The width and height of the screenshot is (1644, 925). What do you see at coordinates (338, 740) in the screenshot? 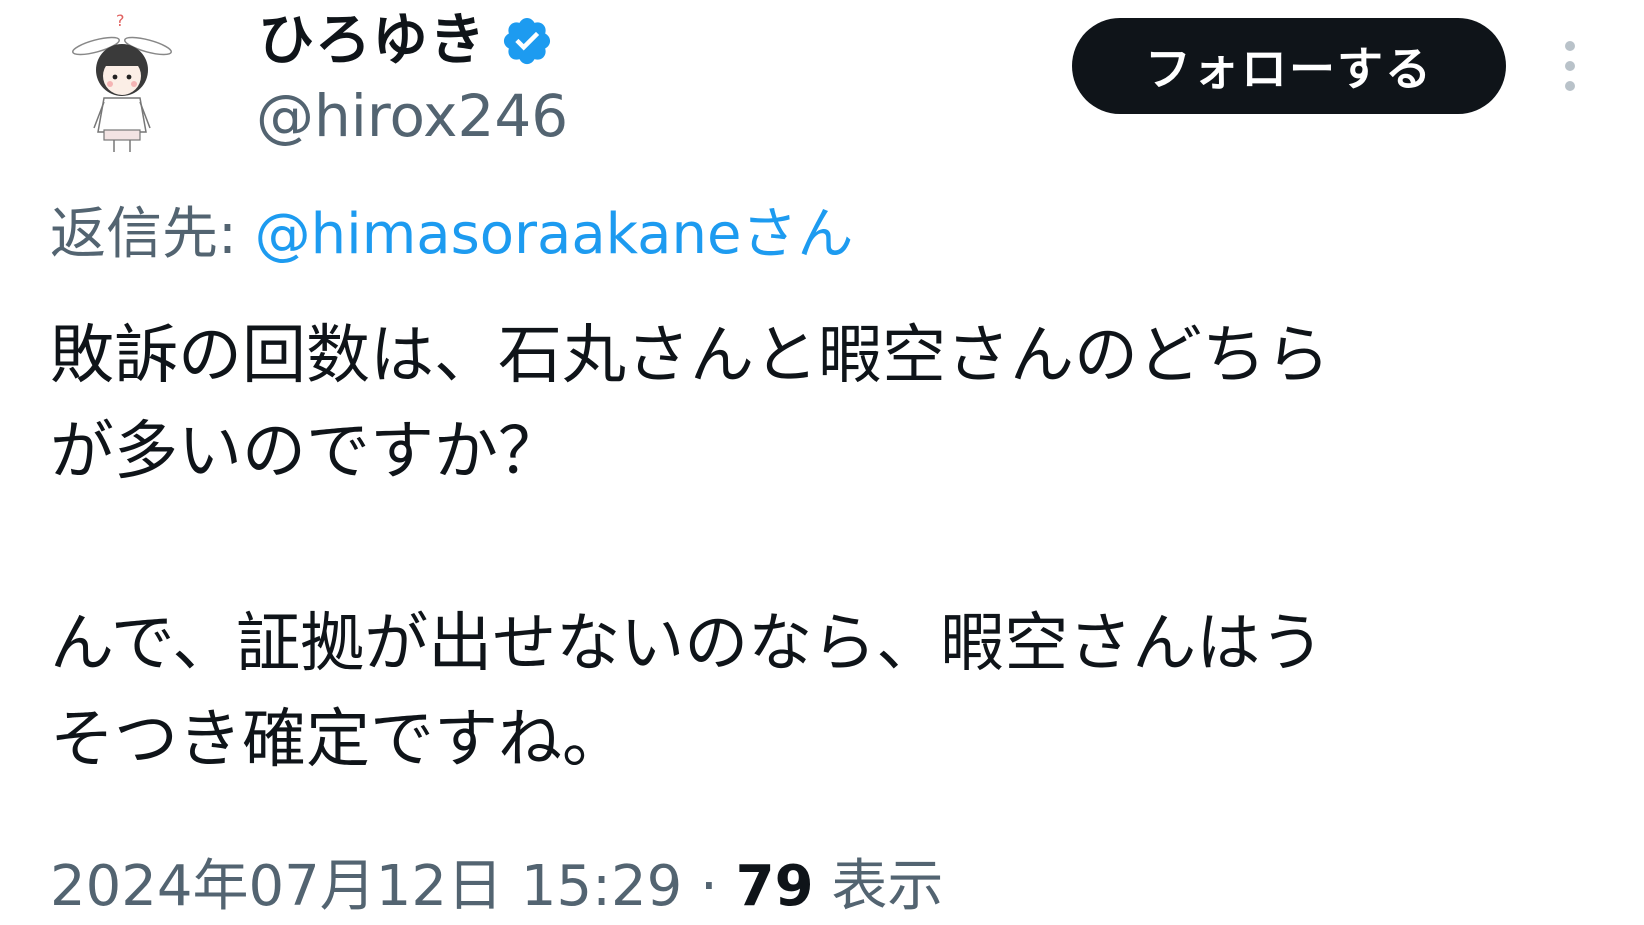
I see `tweet-line: そつき確定ですね。` at bounding box center [338, 740].